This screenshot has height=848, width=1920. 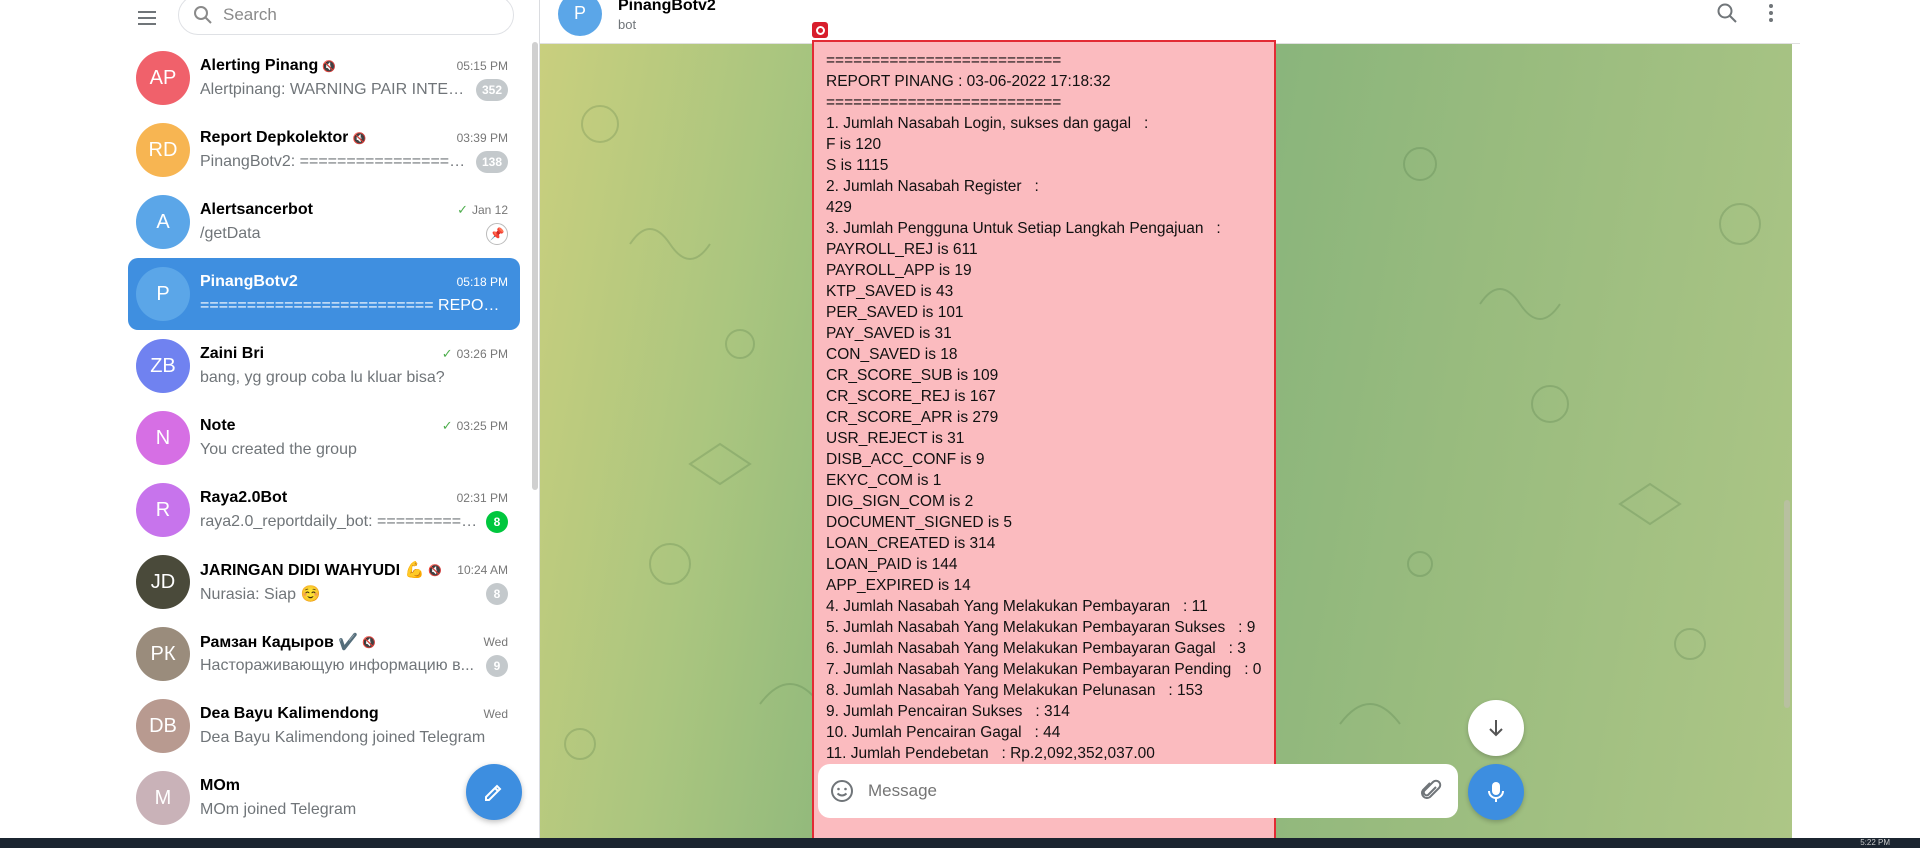 What do you see at coordinates (220, 785) in the screenshot?
I see `chat-title: MOm` at bounding box center [220, 785].